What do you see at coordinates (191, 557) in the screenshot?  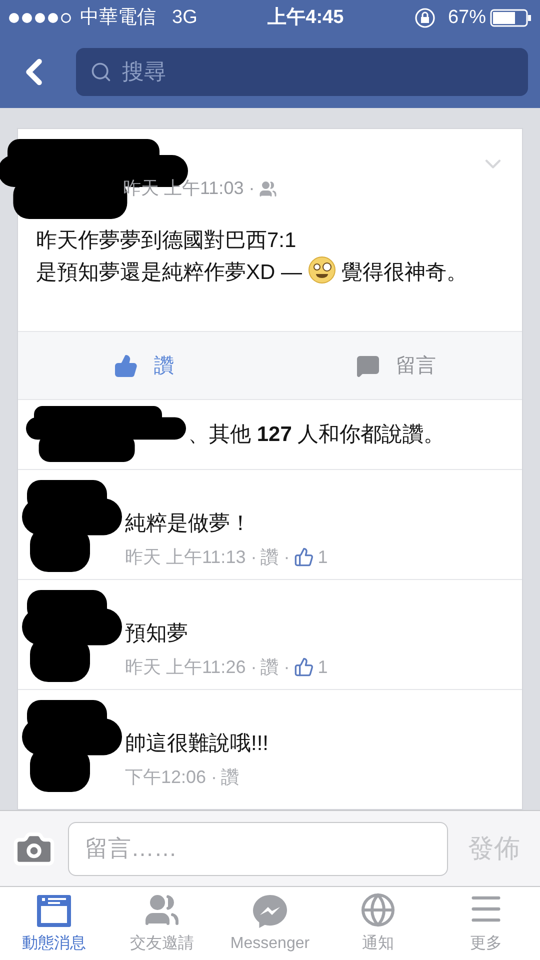 I see `comment-time: 昨天 上午11:13 ·` at bounding box center [191, 557].